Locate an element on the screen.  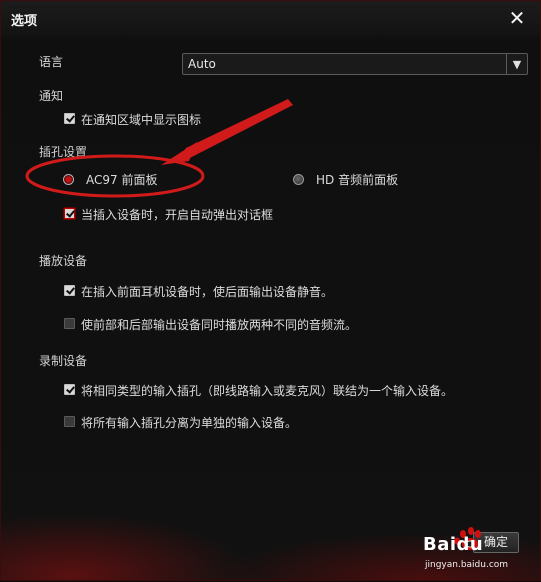
baidu-watermark: Baidu jingyan.baidu.com is located at coordinates (481, 552).